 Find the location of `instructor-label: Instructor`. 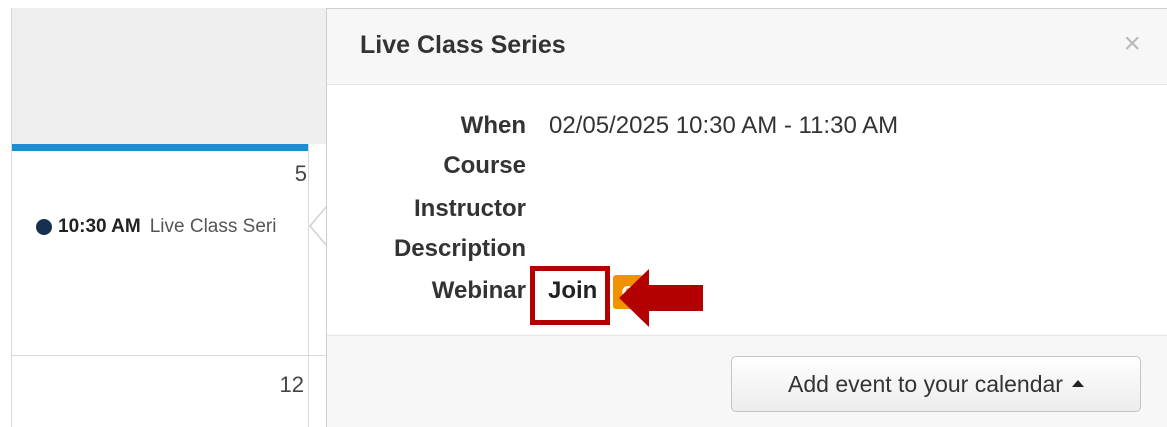

instructor-label: Instructor is located at coordinates (469, 208).